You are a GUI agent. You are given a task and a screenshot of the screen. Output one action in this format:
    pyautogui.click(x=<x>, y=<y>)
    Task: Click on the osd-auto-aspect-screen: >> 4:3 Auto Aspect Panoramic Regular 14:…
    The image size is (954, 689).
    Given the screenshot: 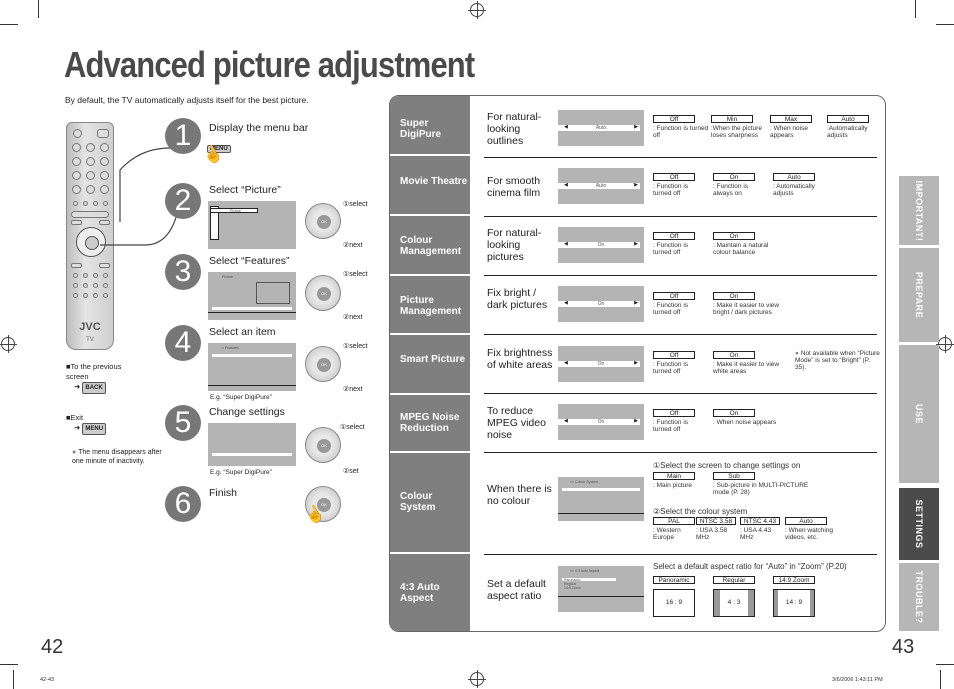 What is the action you would take?
    pyautogui.click(x=601, y=589)
    